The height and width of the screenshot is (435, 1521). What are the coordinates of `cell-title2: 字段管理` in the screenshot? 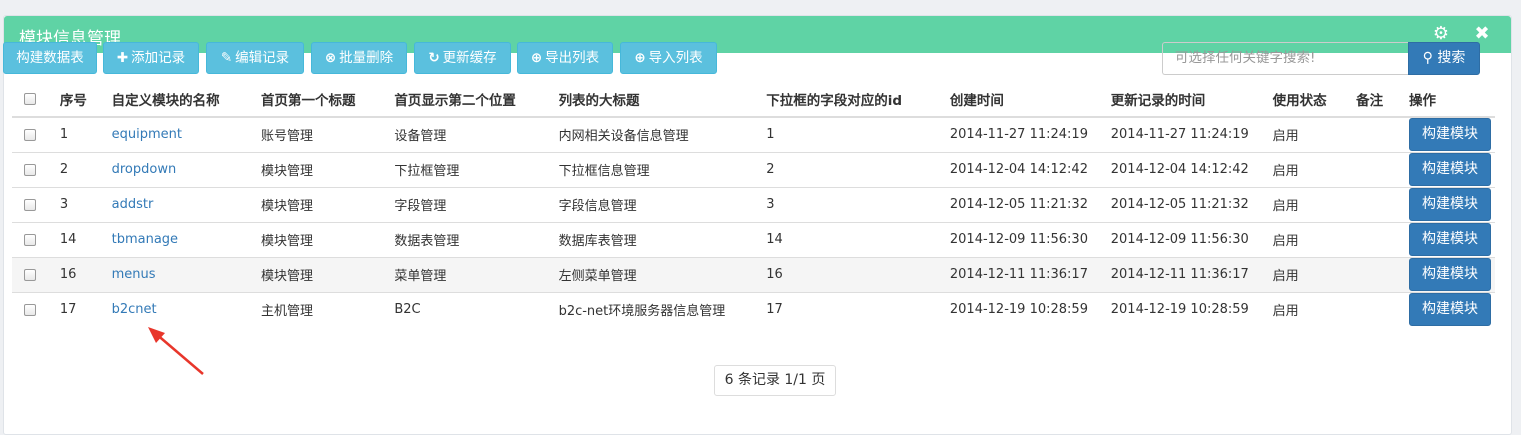 It's located at (472, 204).